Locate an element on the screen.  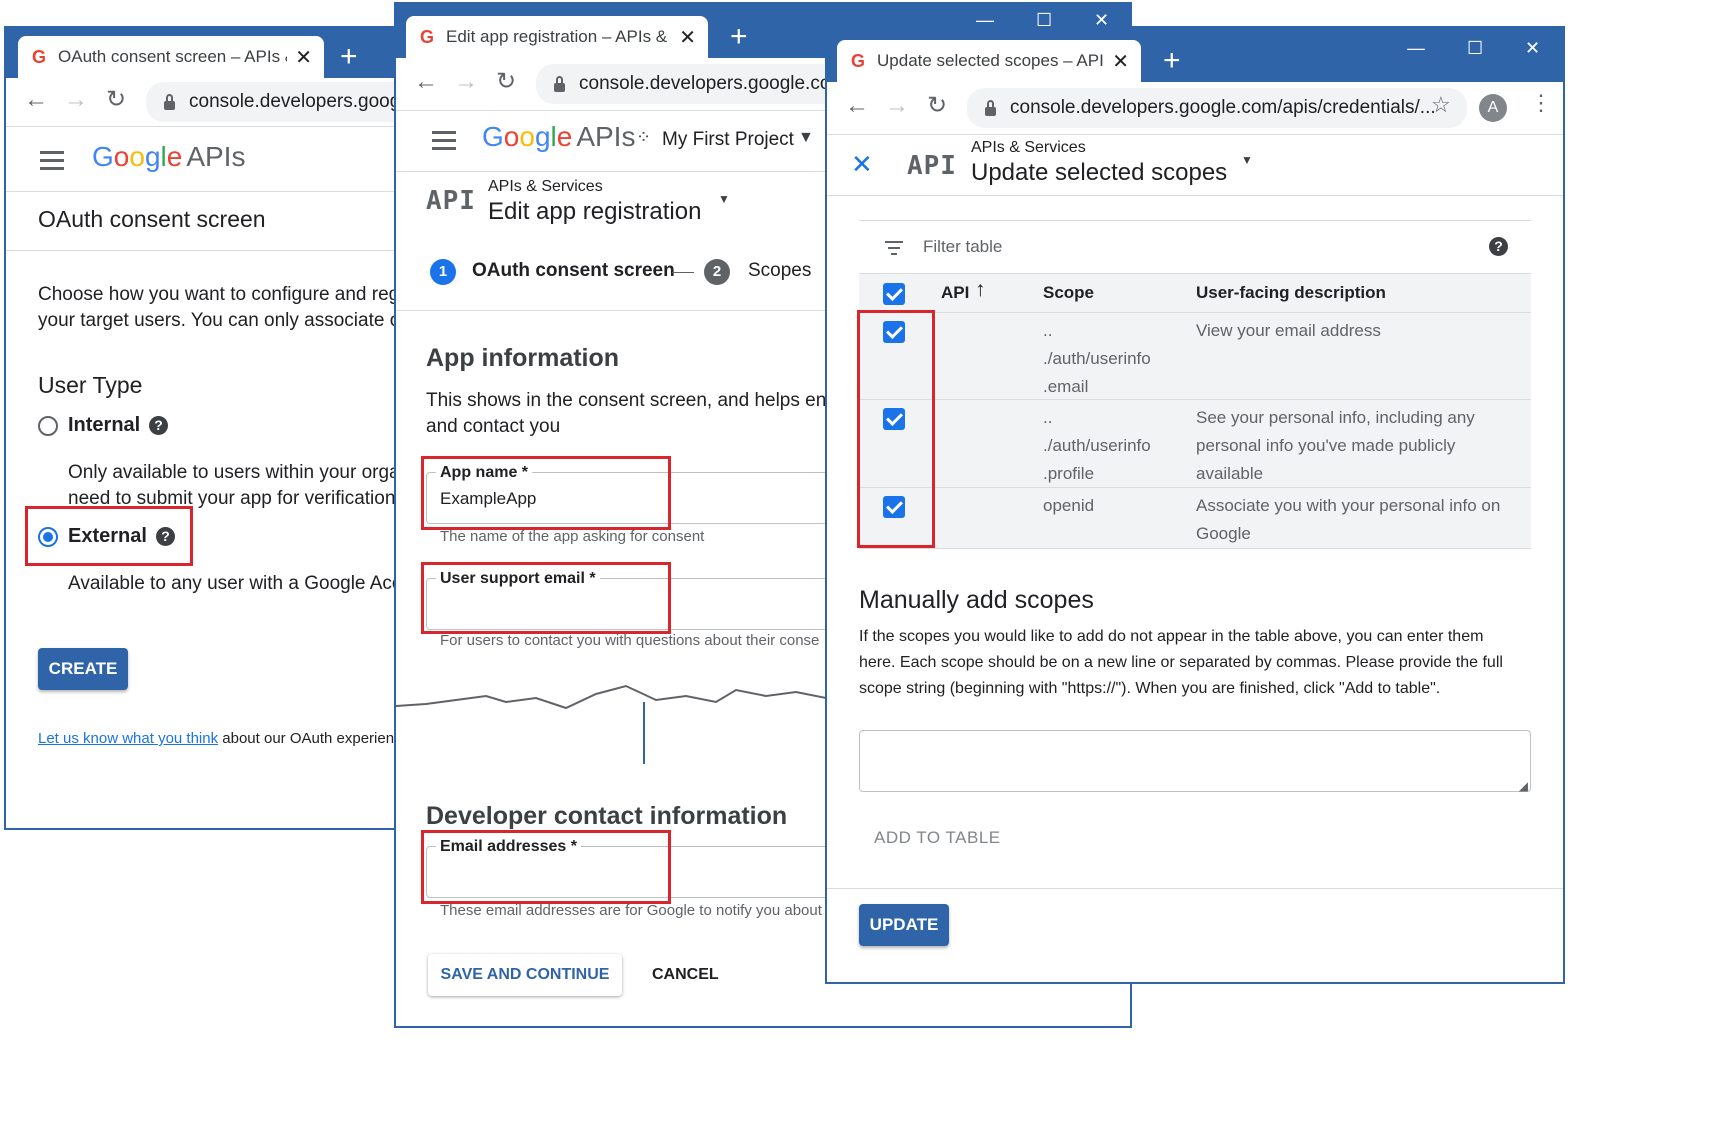
avatar: A is located at coordinates (1493, 108).